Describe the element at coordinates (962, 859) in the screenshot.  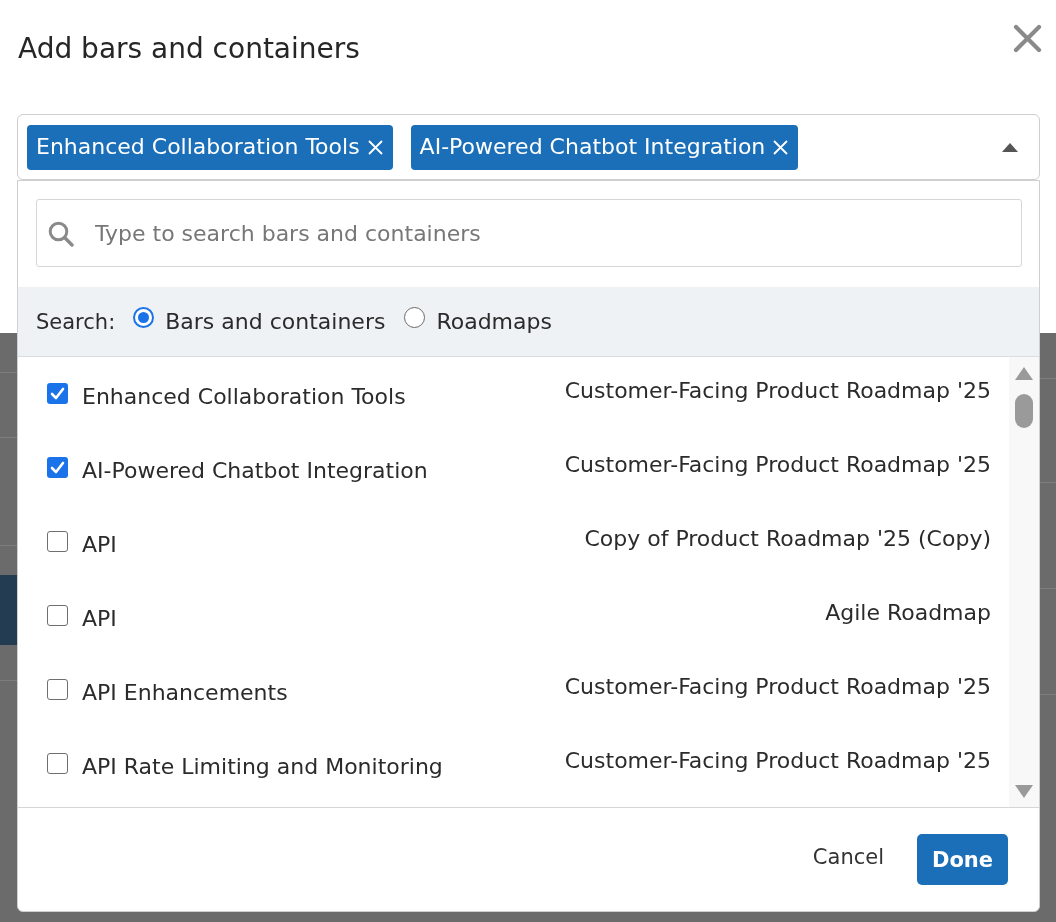
I see `done-button: Done` at that location.